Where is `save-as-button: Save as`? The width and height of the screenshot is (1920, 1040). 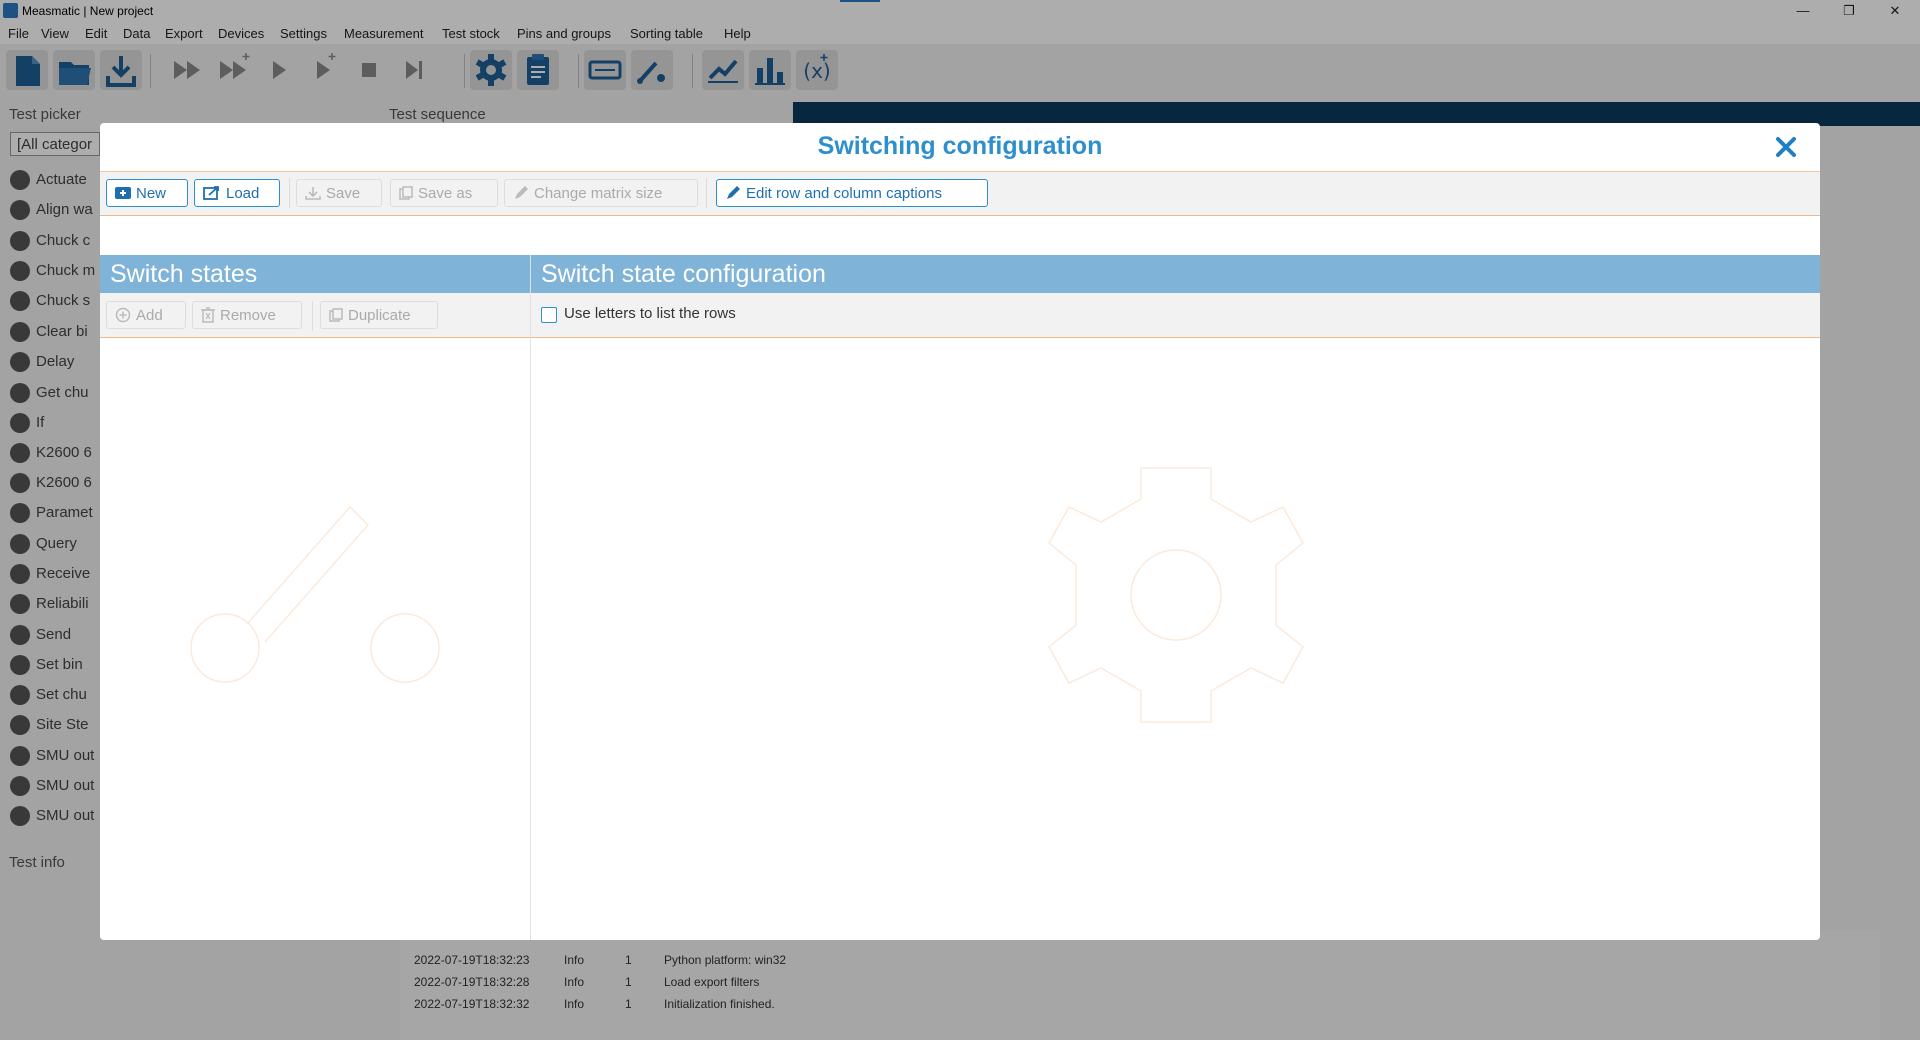
save-as-button: Save as is located at coordinates (444, 193).